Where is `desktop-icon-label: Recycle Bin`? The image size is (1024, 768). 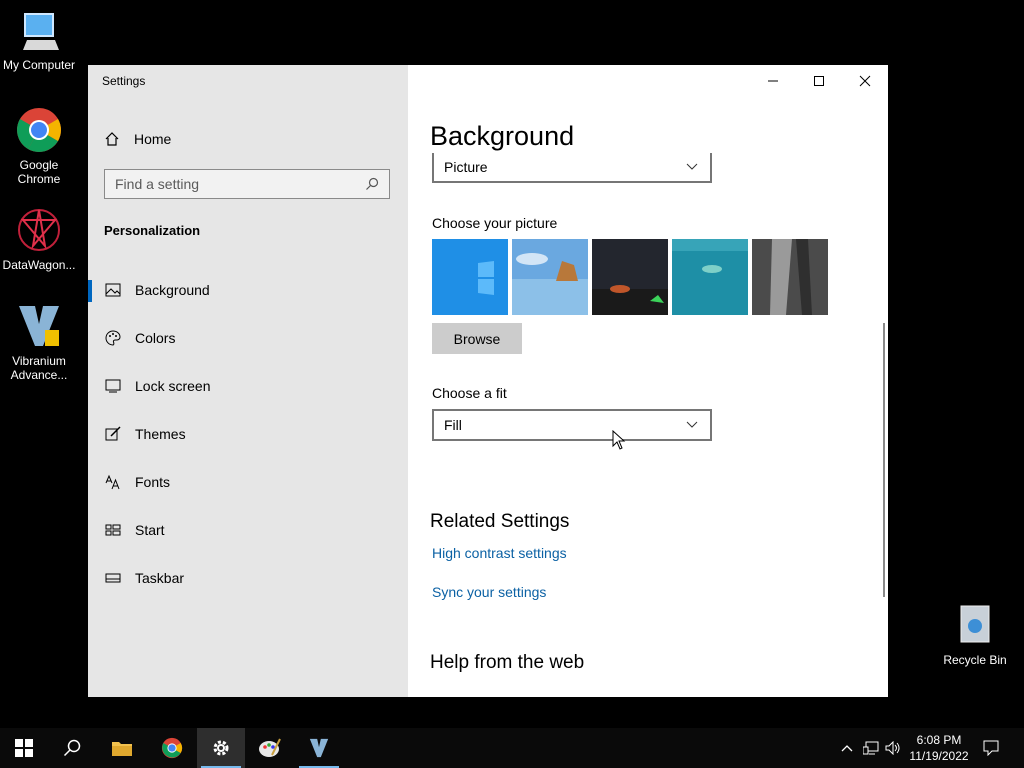 desktop-icon-label: Recycle Bin is located at coordinates (975, 660).